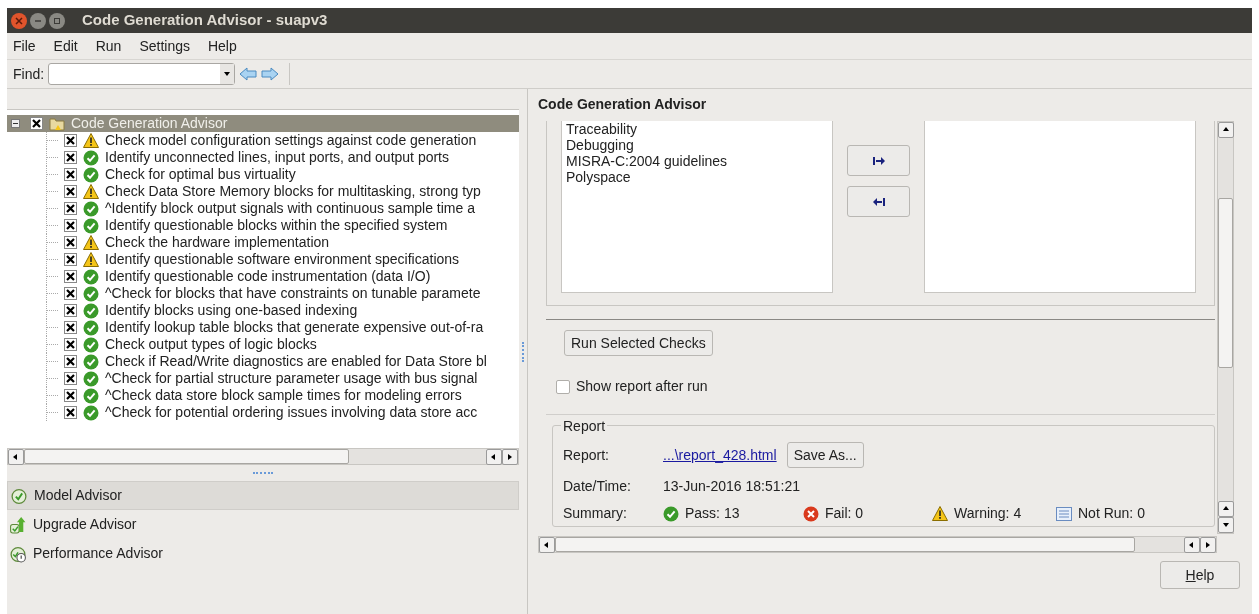  Describe the element at coordinates (217, 242) in the screenshot. I see `check-label: Check the hardware implementation` at that location.